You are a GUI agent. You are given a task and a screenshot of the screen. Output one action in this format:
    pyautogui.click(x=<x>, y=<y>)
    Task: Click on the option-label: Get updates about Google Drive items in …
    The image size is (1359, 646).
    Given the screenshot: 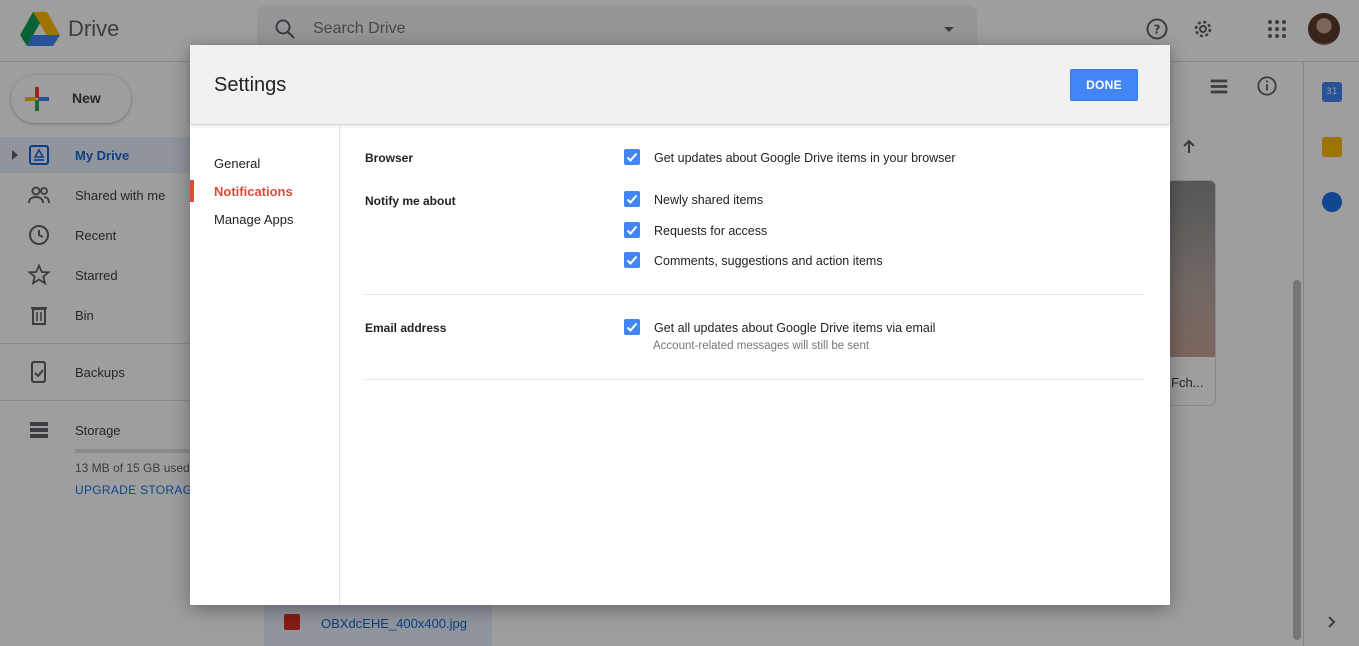 What is the action you would take?
    pyautogui.click(x=805, y=158)
    